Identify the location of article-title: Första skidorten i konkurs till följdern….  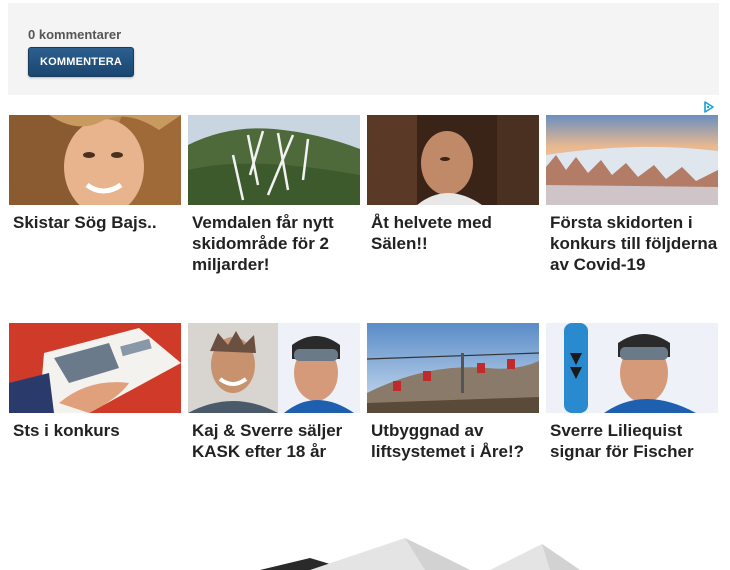
(635, 243).